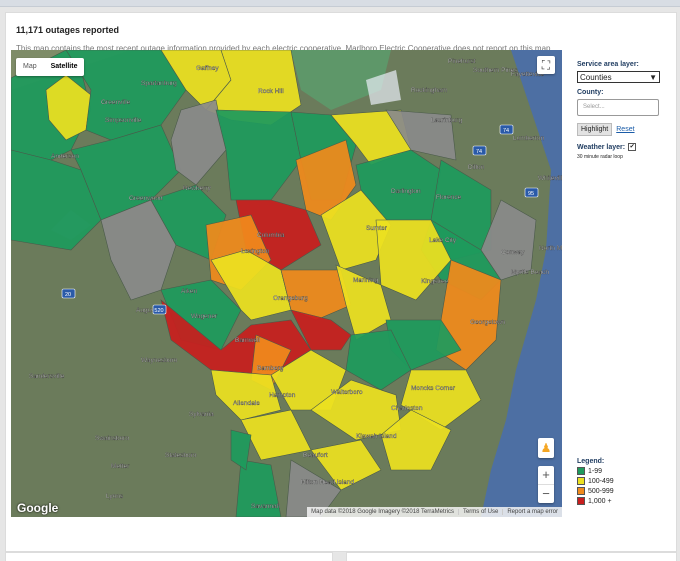  Describe the element at coordinates (158, 311) in the screenshot. I see `route-number: 520` at that location.